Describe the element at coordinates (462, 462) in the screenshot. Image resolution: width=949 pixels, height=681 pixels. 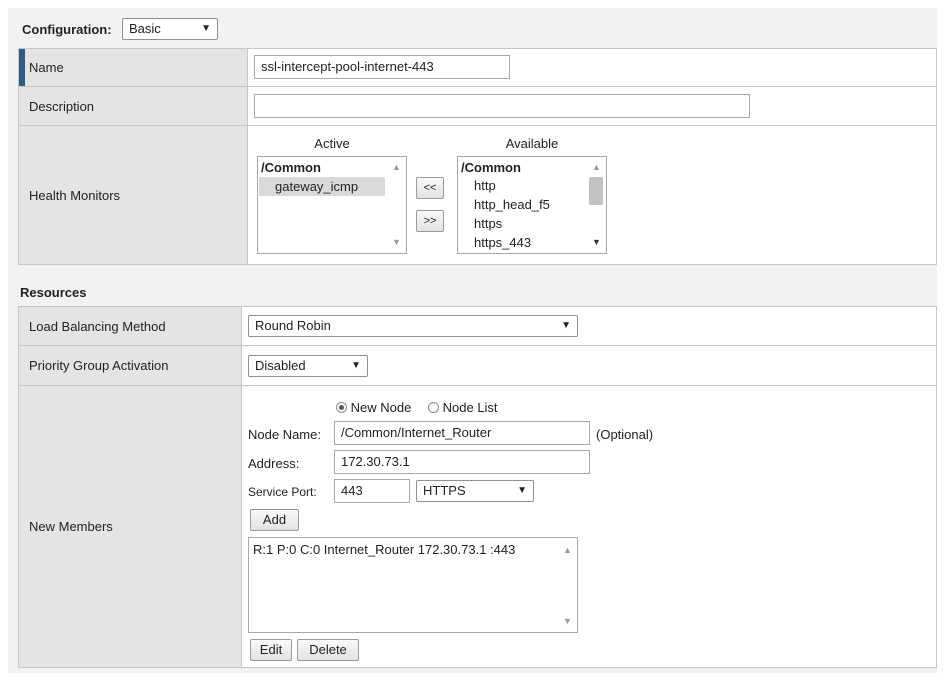
I see `address-input: 172.30.73.1` at that location.